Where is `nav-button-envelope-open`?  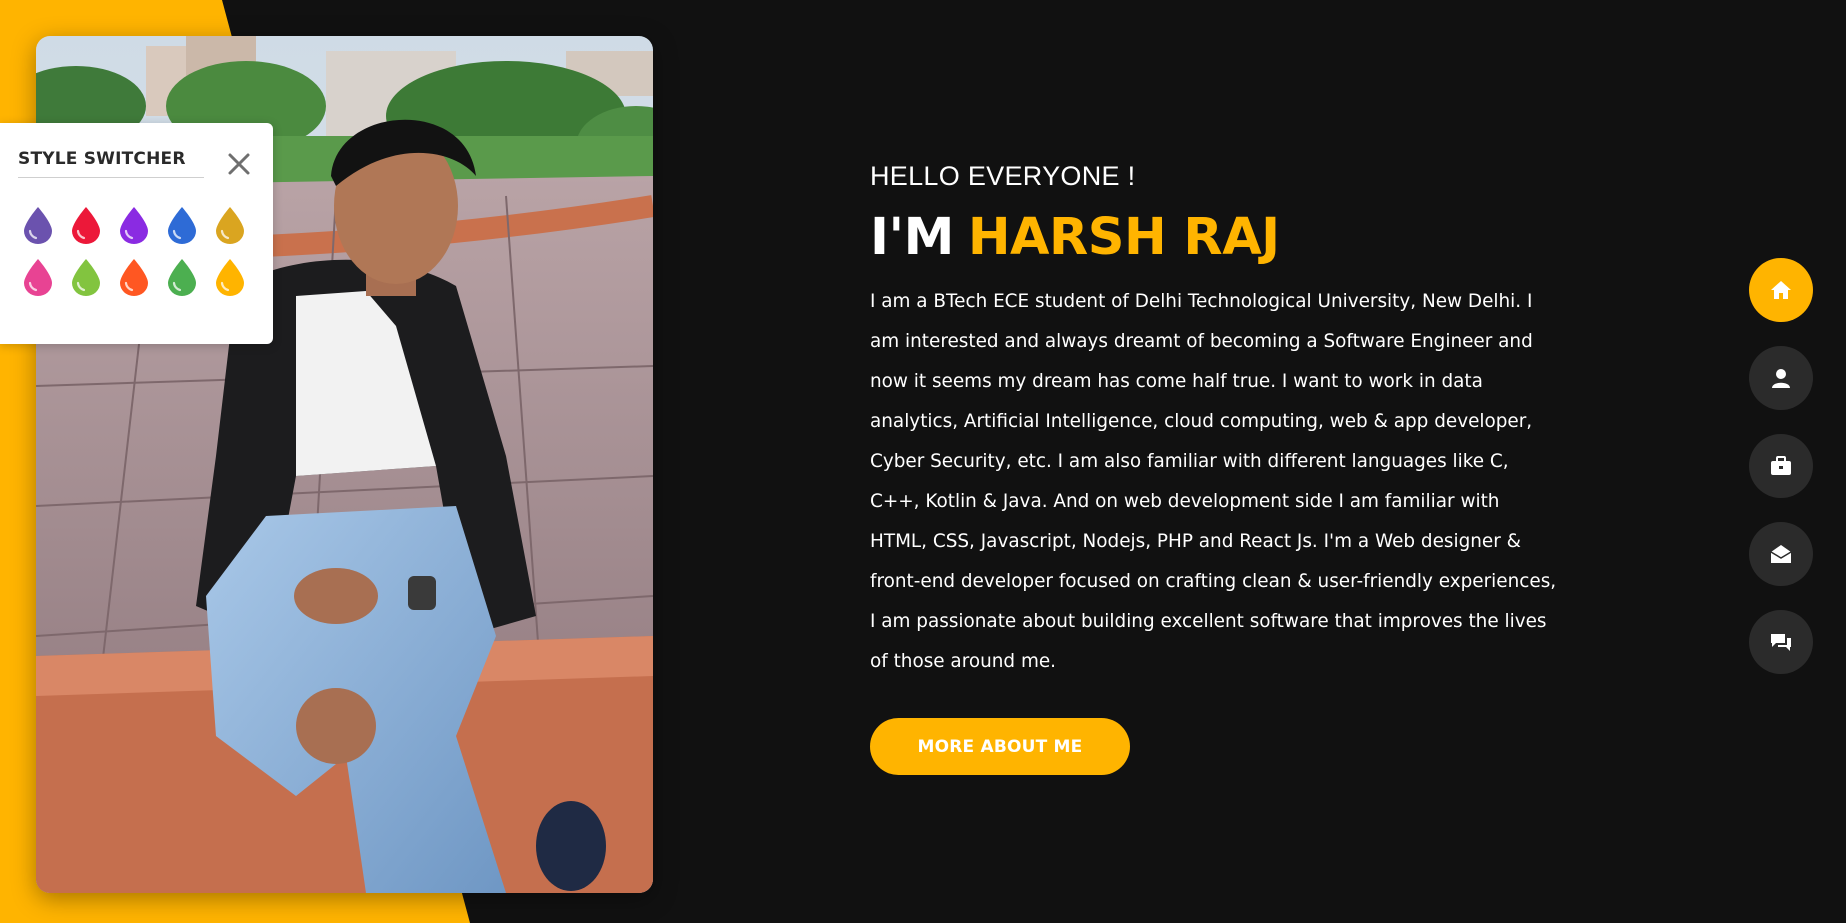 nav-button-envelope-open is located at coordinates (1781, 554).